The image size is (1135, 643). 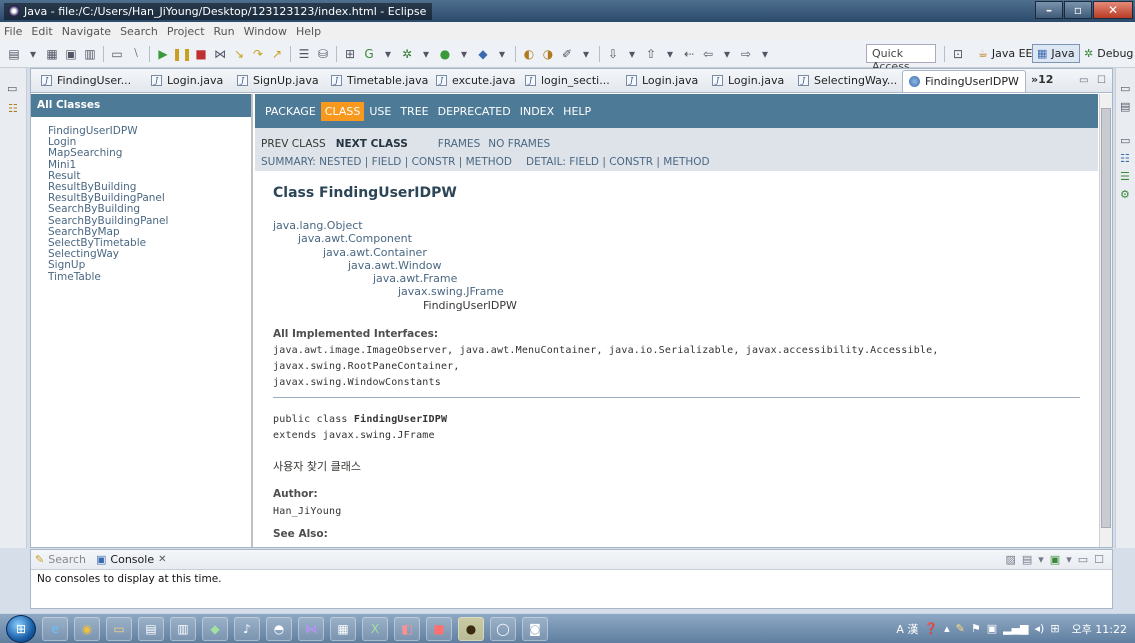 What do you see at coordinates (992, 628) in the screenshot?
I see `network-icon: ▣` at bounding box center [992, 628].